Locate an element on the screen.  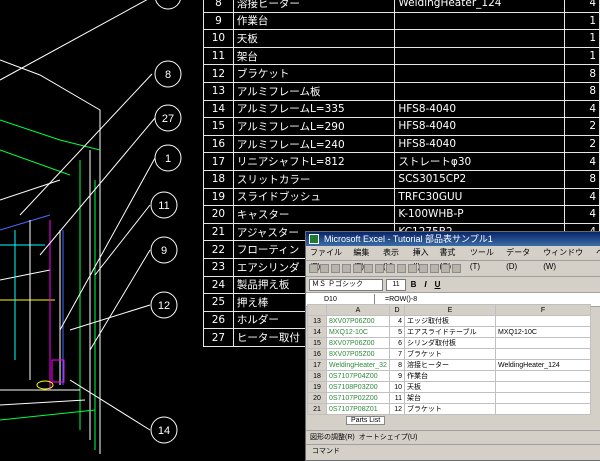
cell-a: 8XV07P05Z00 is located at coordinates (358, 354).